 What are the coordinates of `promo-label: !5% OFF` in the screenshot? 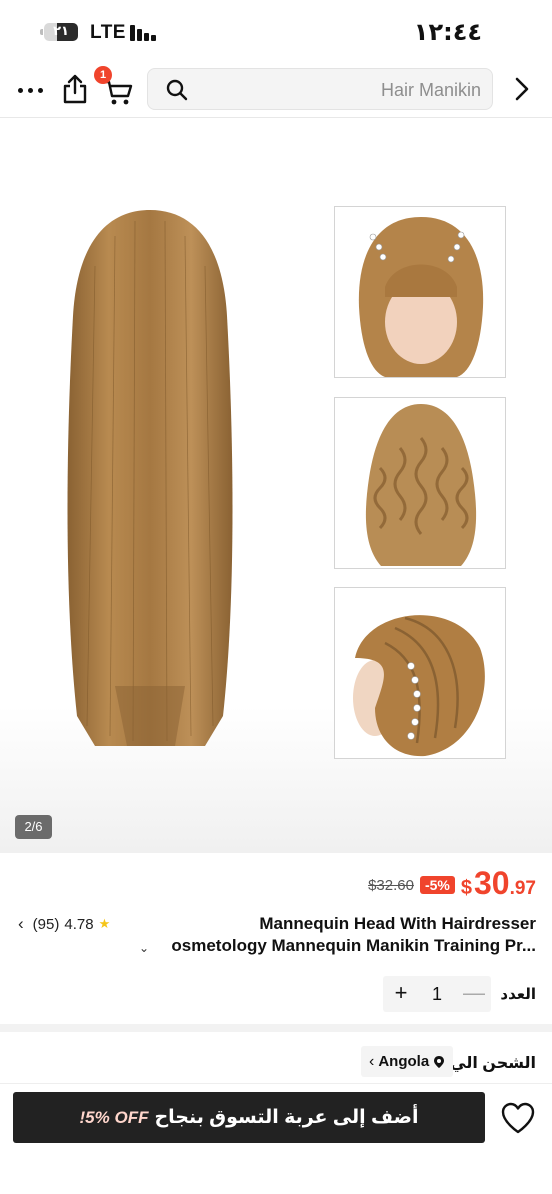 It's located at (114, 1117).